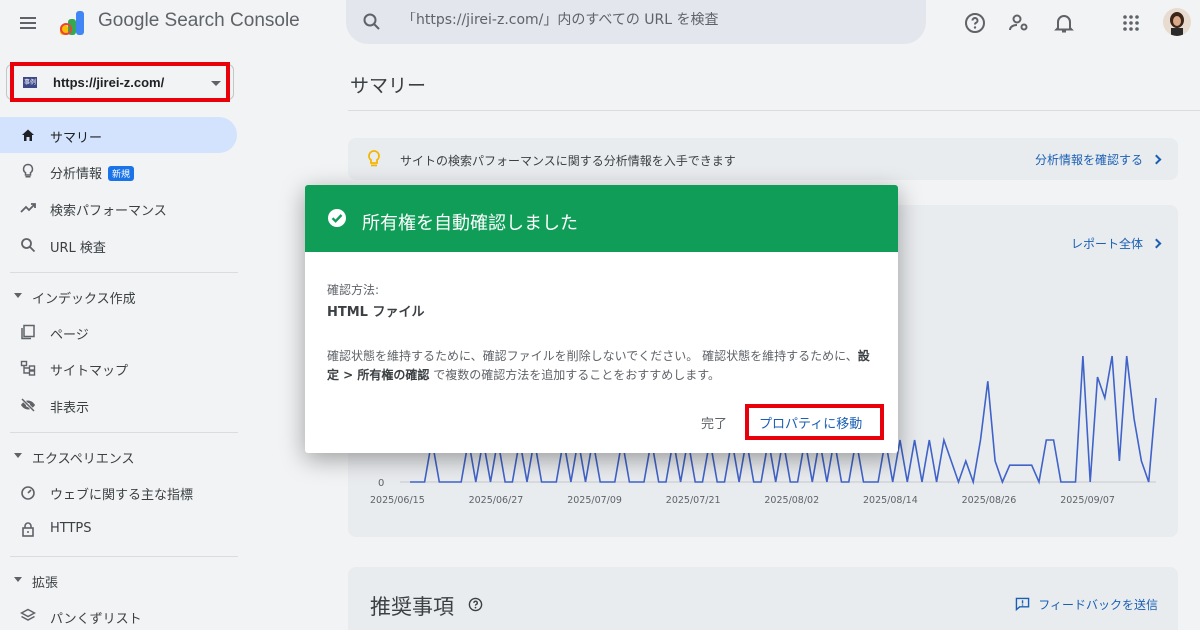 This screenshot has height=630, width=1200. What do you see at coordinates (791, 500) in the screenshot?
I see `x-tick-label: 2025/08/02` at bounding box center [791, 500].